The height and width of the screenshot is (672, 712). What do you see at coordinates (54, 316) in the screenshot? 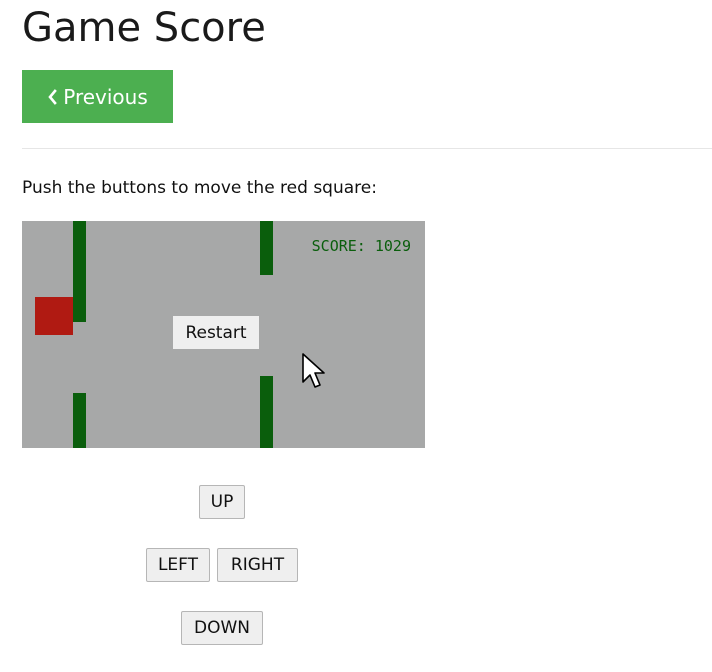
I see `red-square-player` at bounding box center [54, 316].